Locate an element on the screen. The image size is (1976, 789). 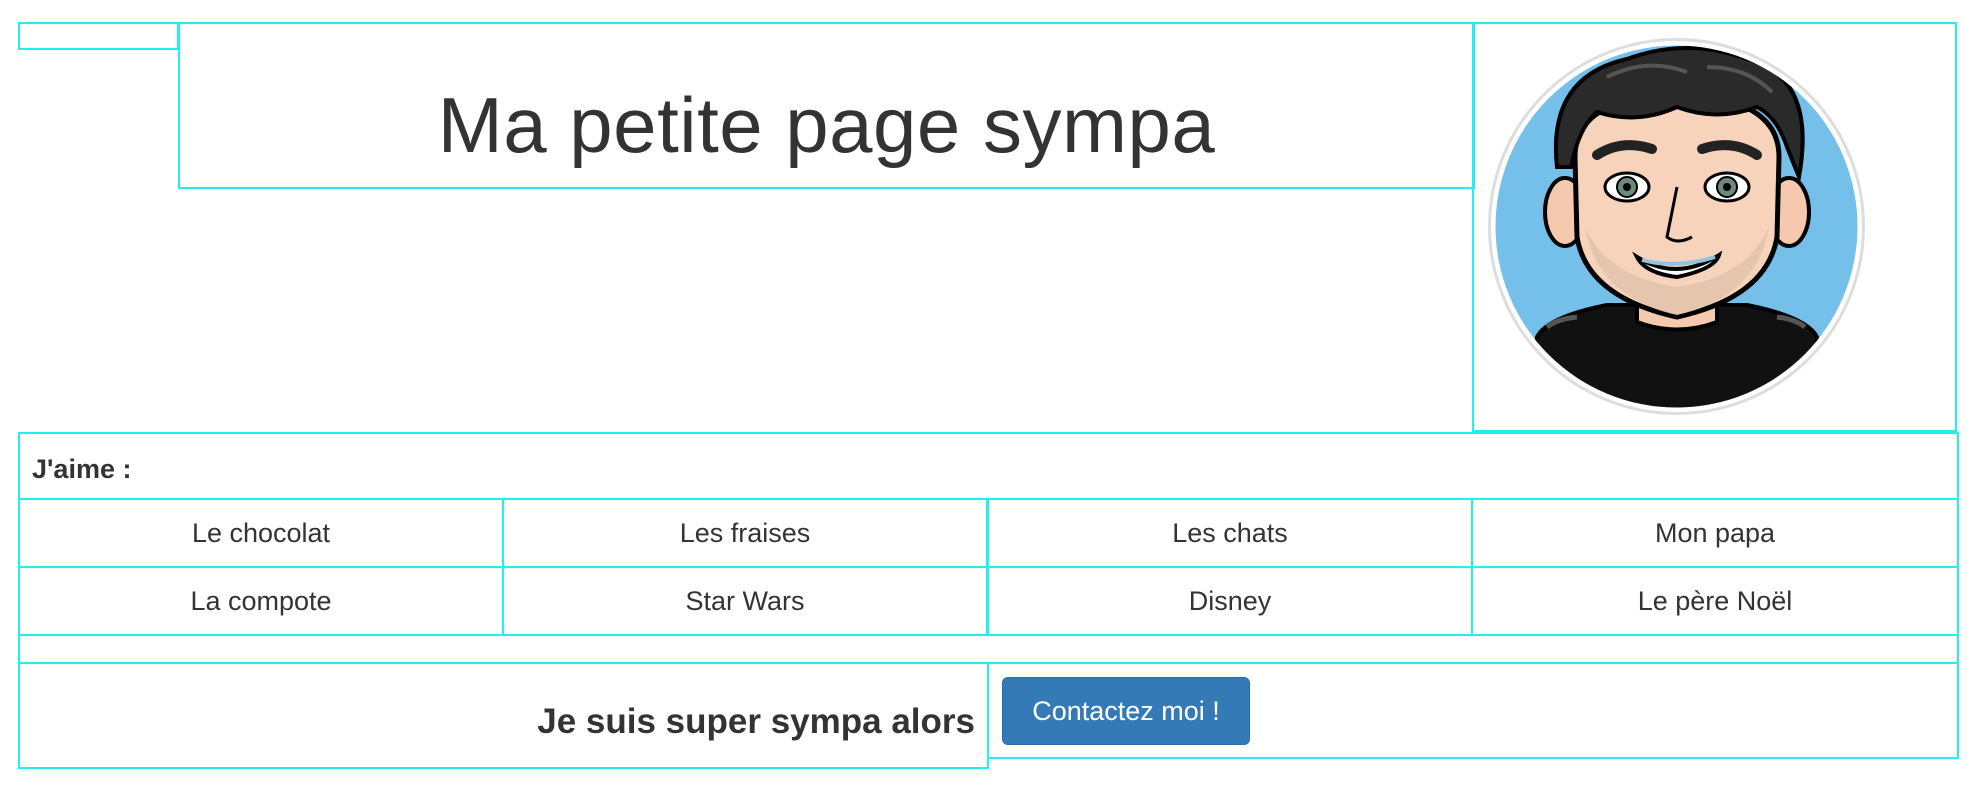
contact-button: Contactez moi ! is located at coordinates (1126, 711).